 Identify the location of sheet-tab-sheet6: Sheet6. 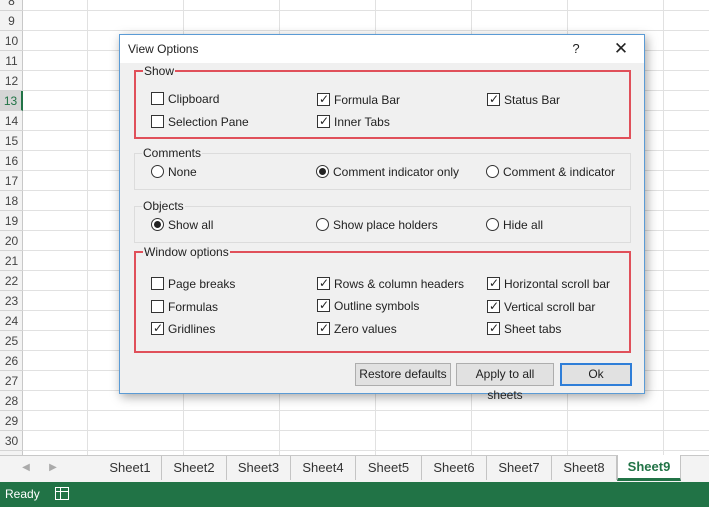
(454, 468).